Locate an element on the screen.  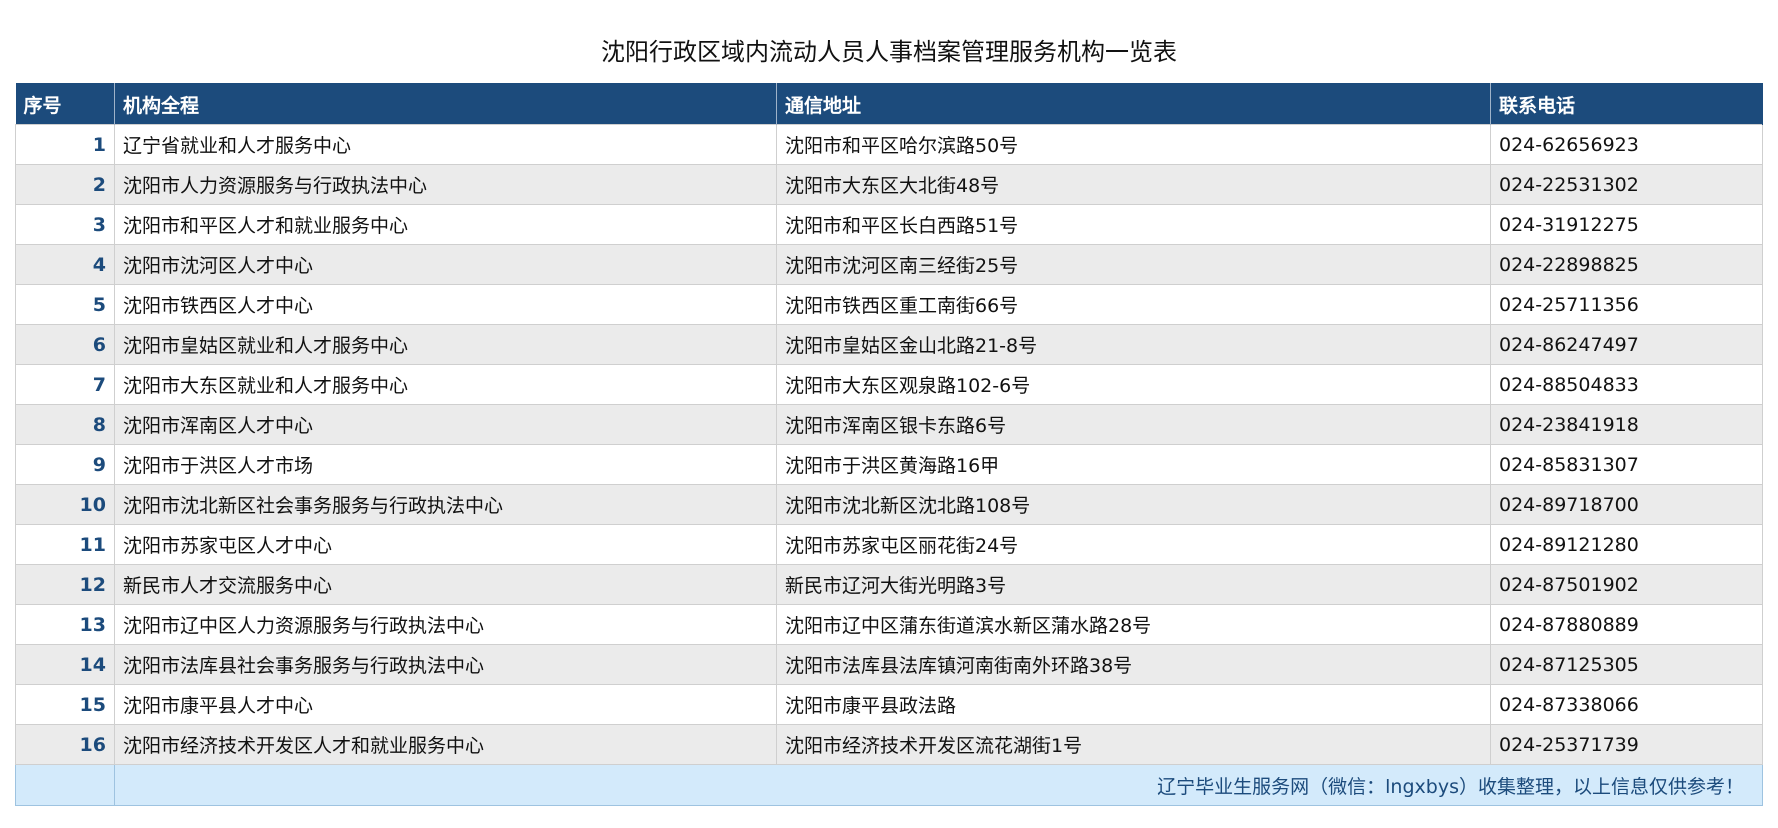
row-phone: 024-25711356 is located at coordinates (1626, 304).